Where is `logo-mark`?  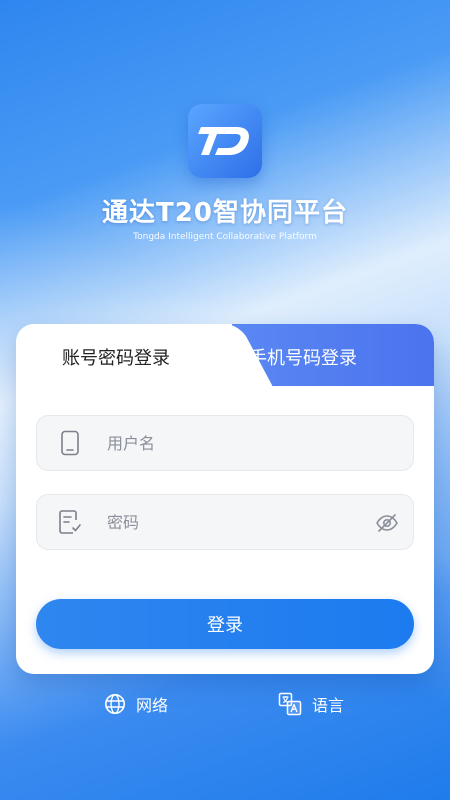 logo-mark is located at coordinates (223, 141).